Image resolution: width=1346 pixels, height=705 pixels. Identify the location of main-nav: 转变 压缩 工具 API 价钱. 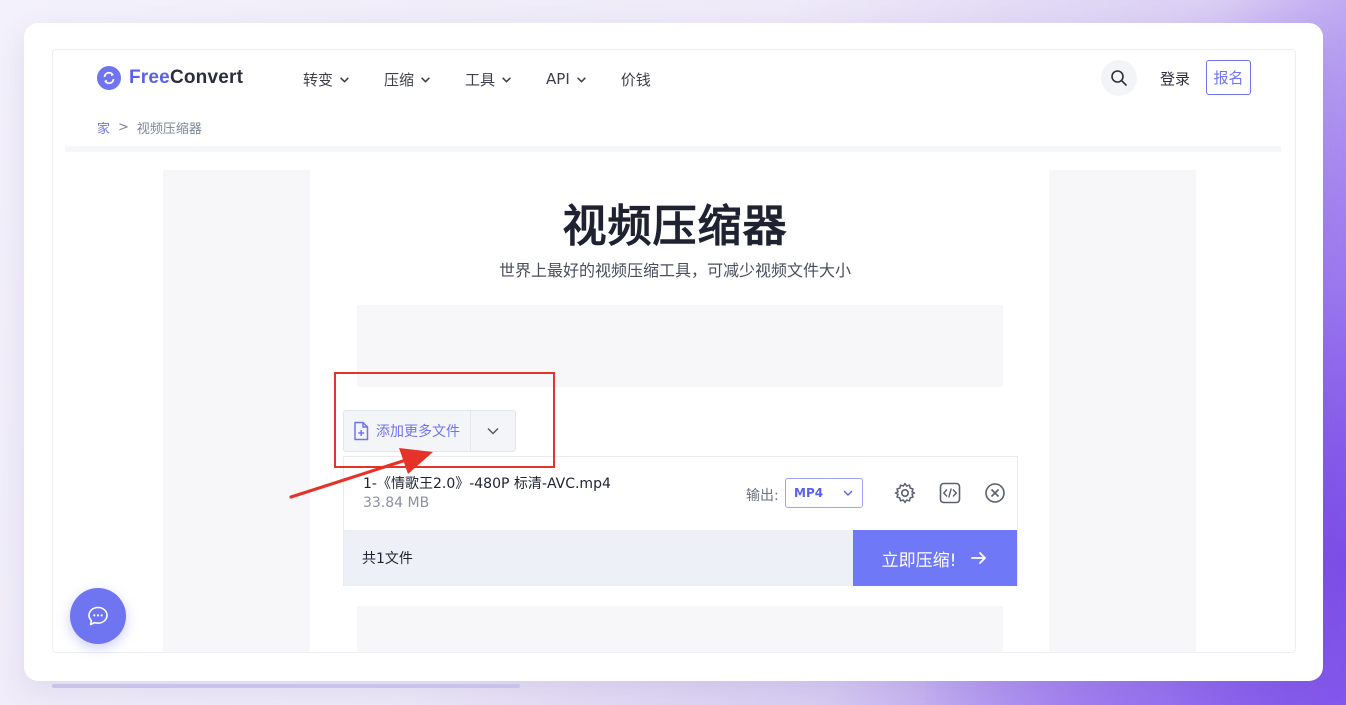
(494, 79).